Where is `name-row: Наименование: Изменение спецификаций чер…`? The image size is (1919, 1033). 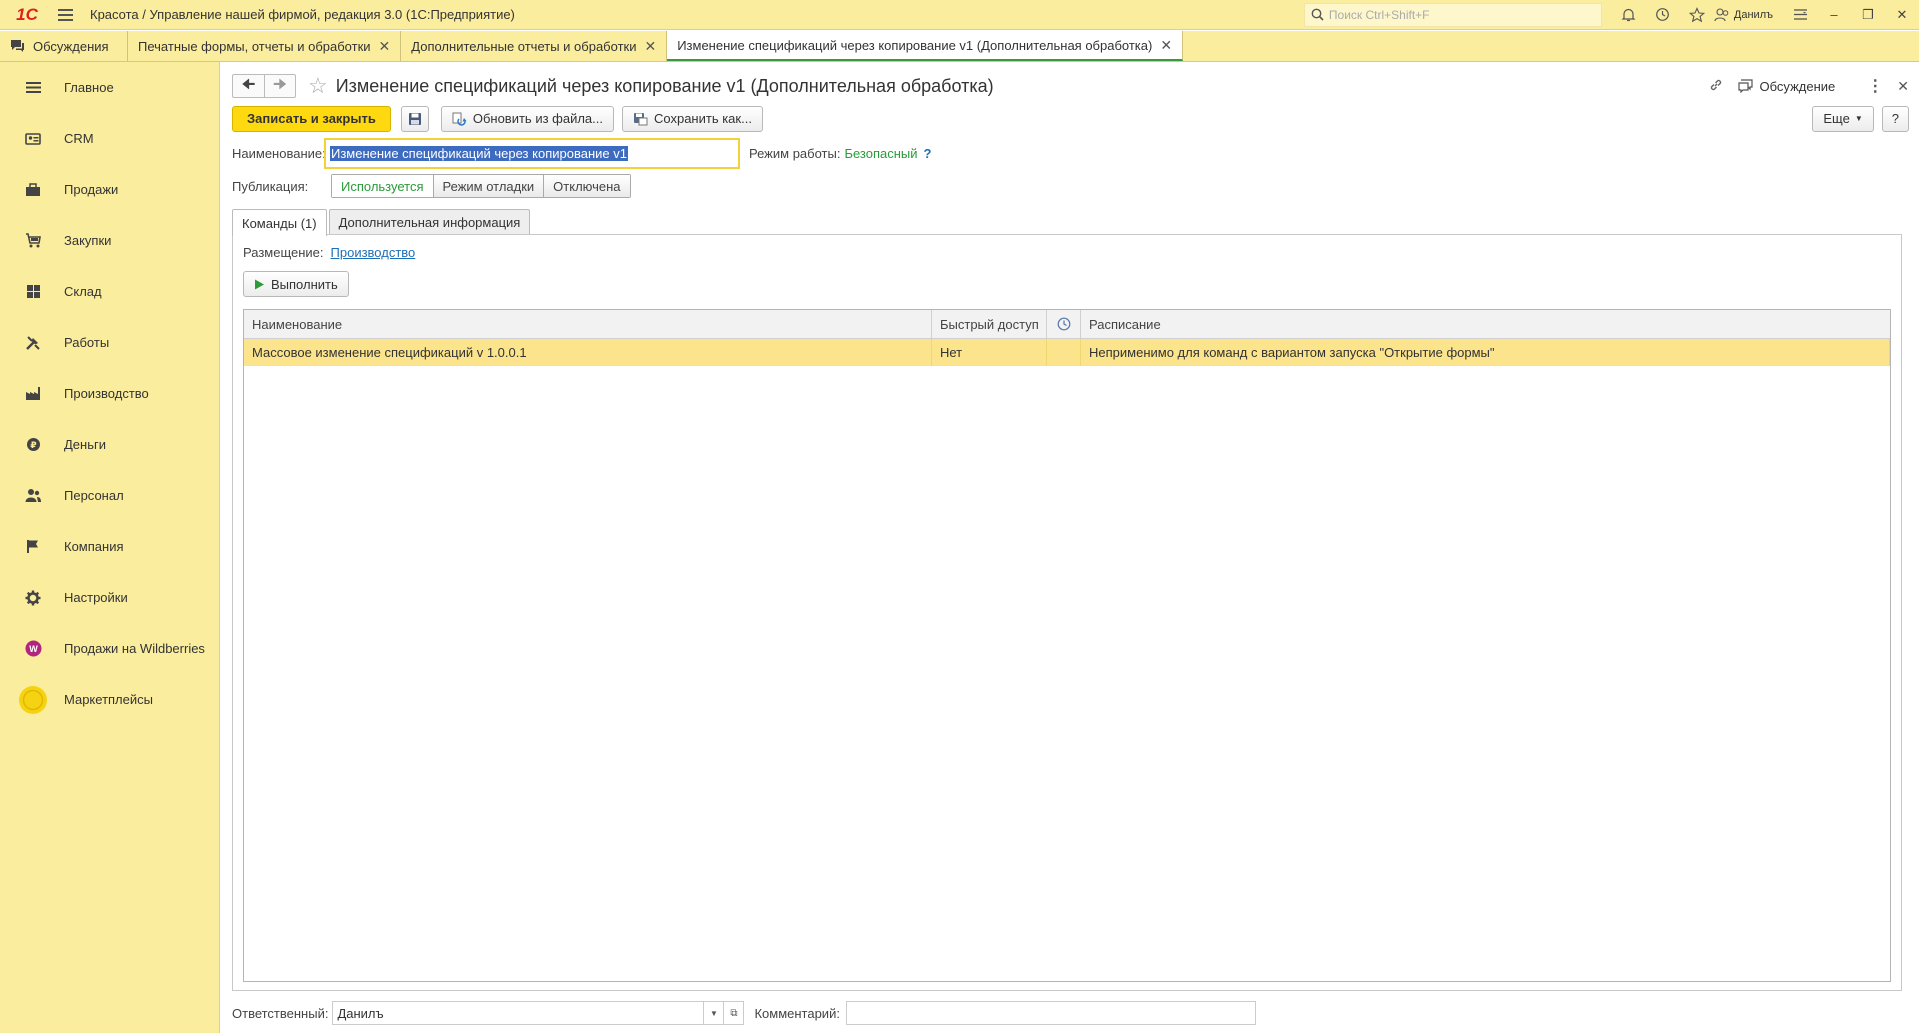
name-row: Наименование: Изменение спецификаций чер… is located at coordinates (581, 153).